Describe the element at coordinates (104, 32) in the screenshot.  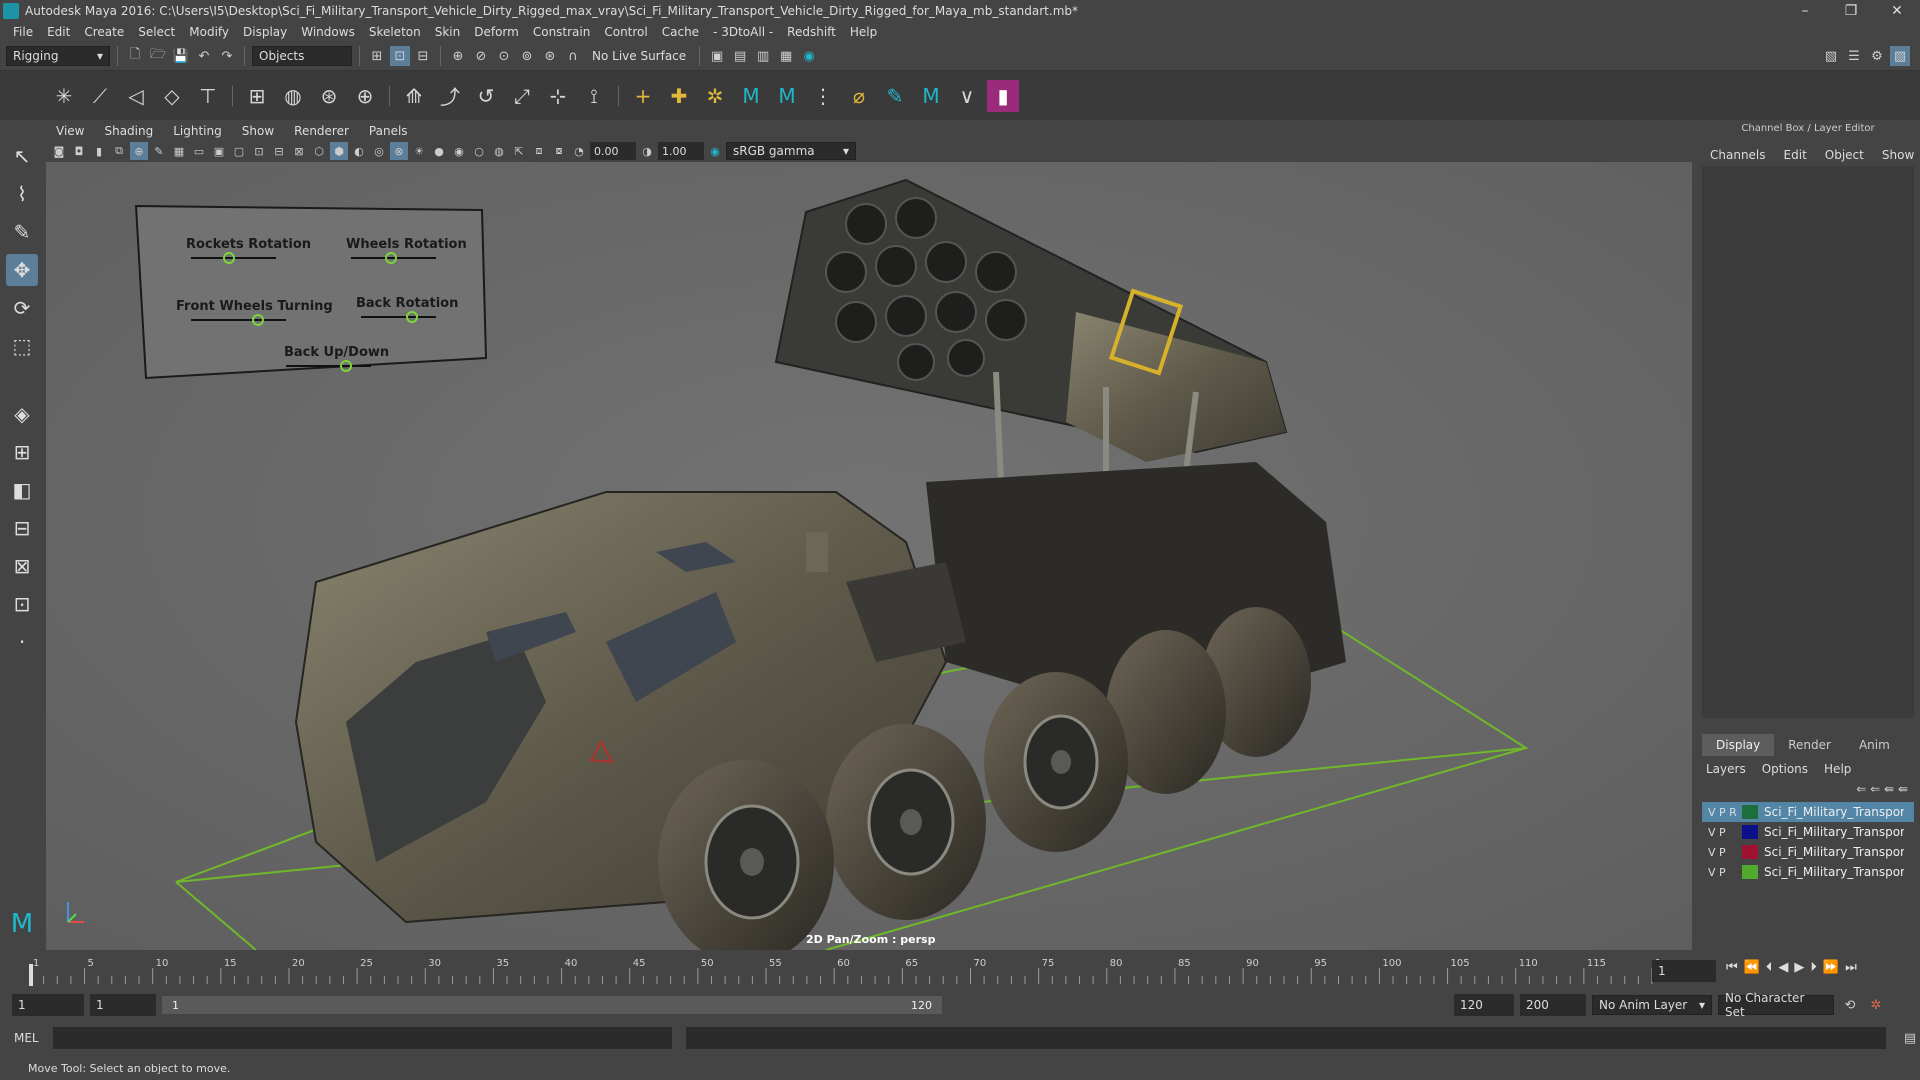
I see `menu-create: Create` at that location.